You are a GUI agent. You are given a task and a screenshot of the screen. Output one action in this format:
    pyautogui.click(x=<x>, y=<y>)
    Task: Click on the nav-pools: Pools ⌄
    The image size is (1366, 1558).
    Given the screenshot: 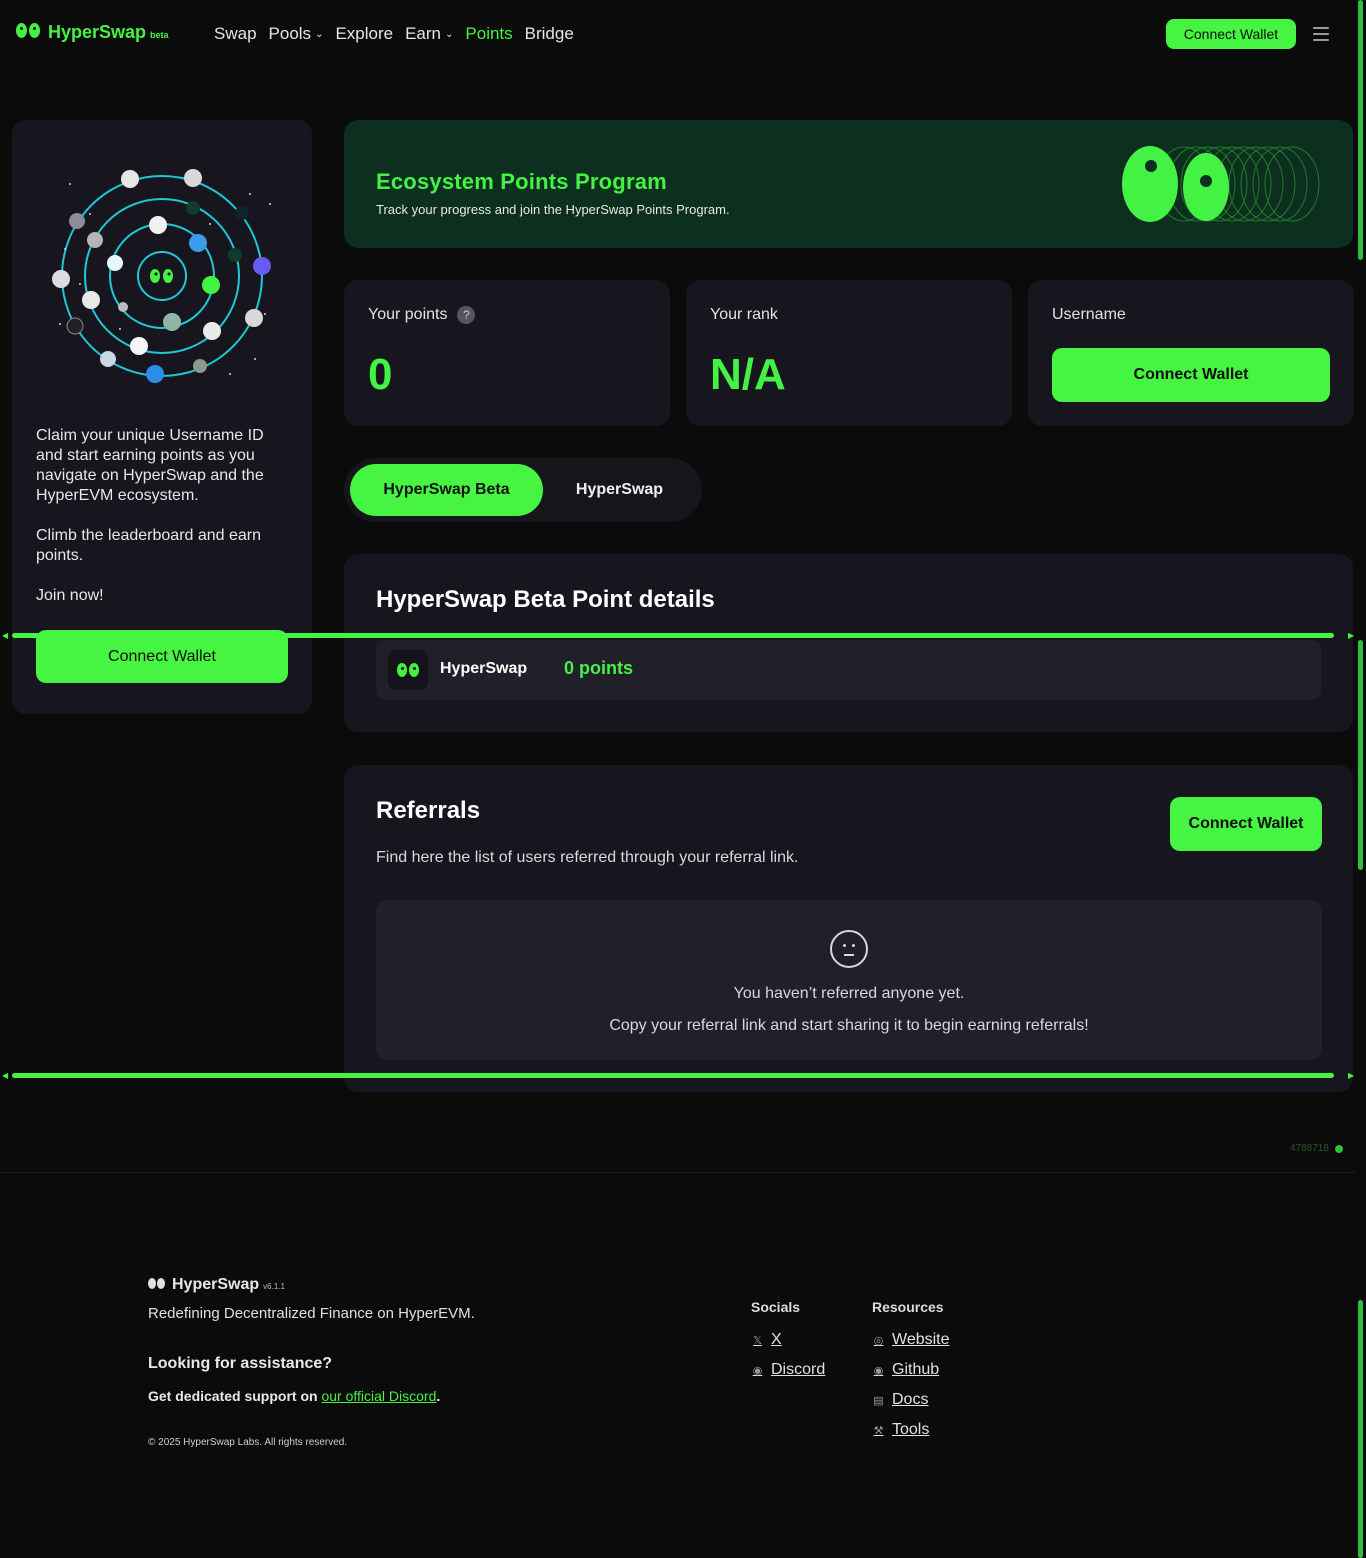 What is the action you would take?
    pyautogui.click(x=296, y=34)
    